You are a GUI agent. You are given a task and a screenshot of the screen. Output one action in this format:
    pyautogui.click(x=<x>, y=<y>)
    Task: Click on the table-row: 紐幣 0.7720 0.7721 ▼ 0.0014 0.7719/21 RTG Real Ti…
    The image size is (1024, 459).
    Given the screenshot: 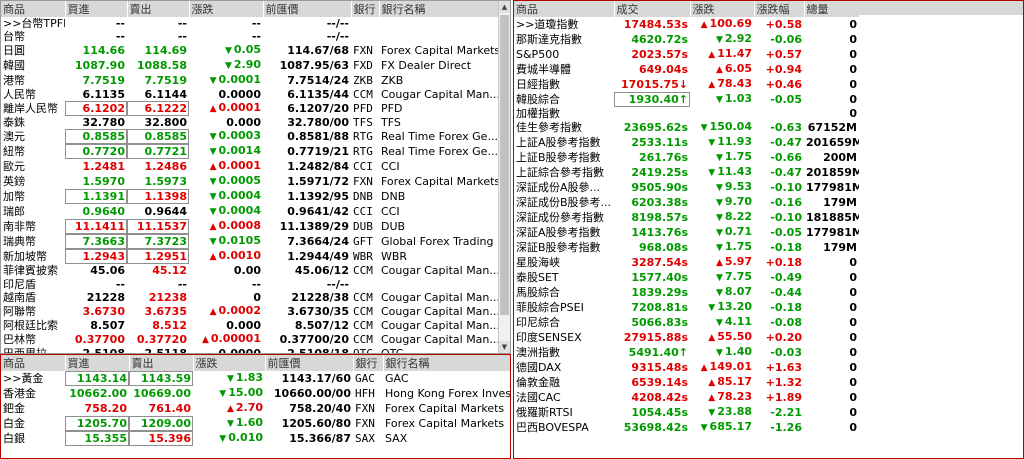 What is the action you would take?
    pyautogui.click(x=250, y=152)
    